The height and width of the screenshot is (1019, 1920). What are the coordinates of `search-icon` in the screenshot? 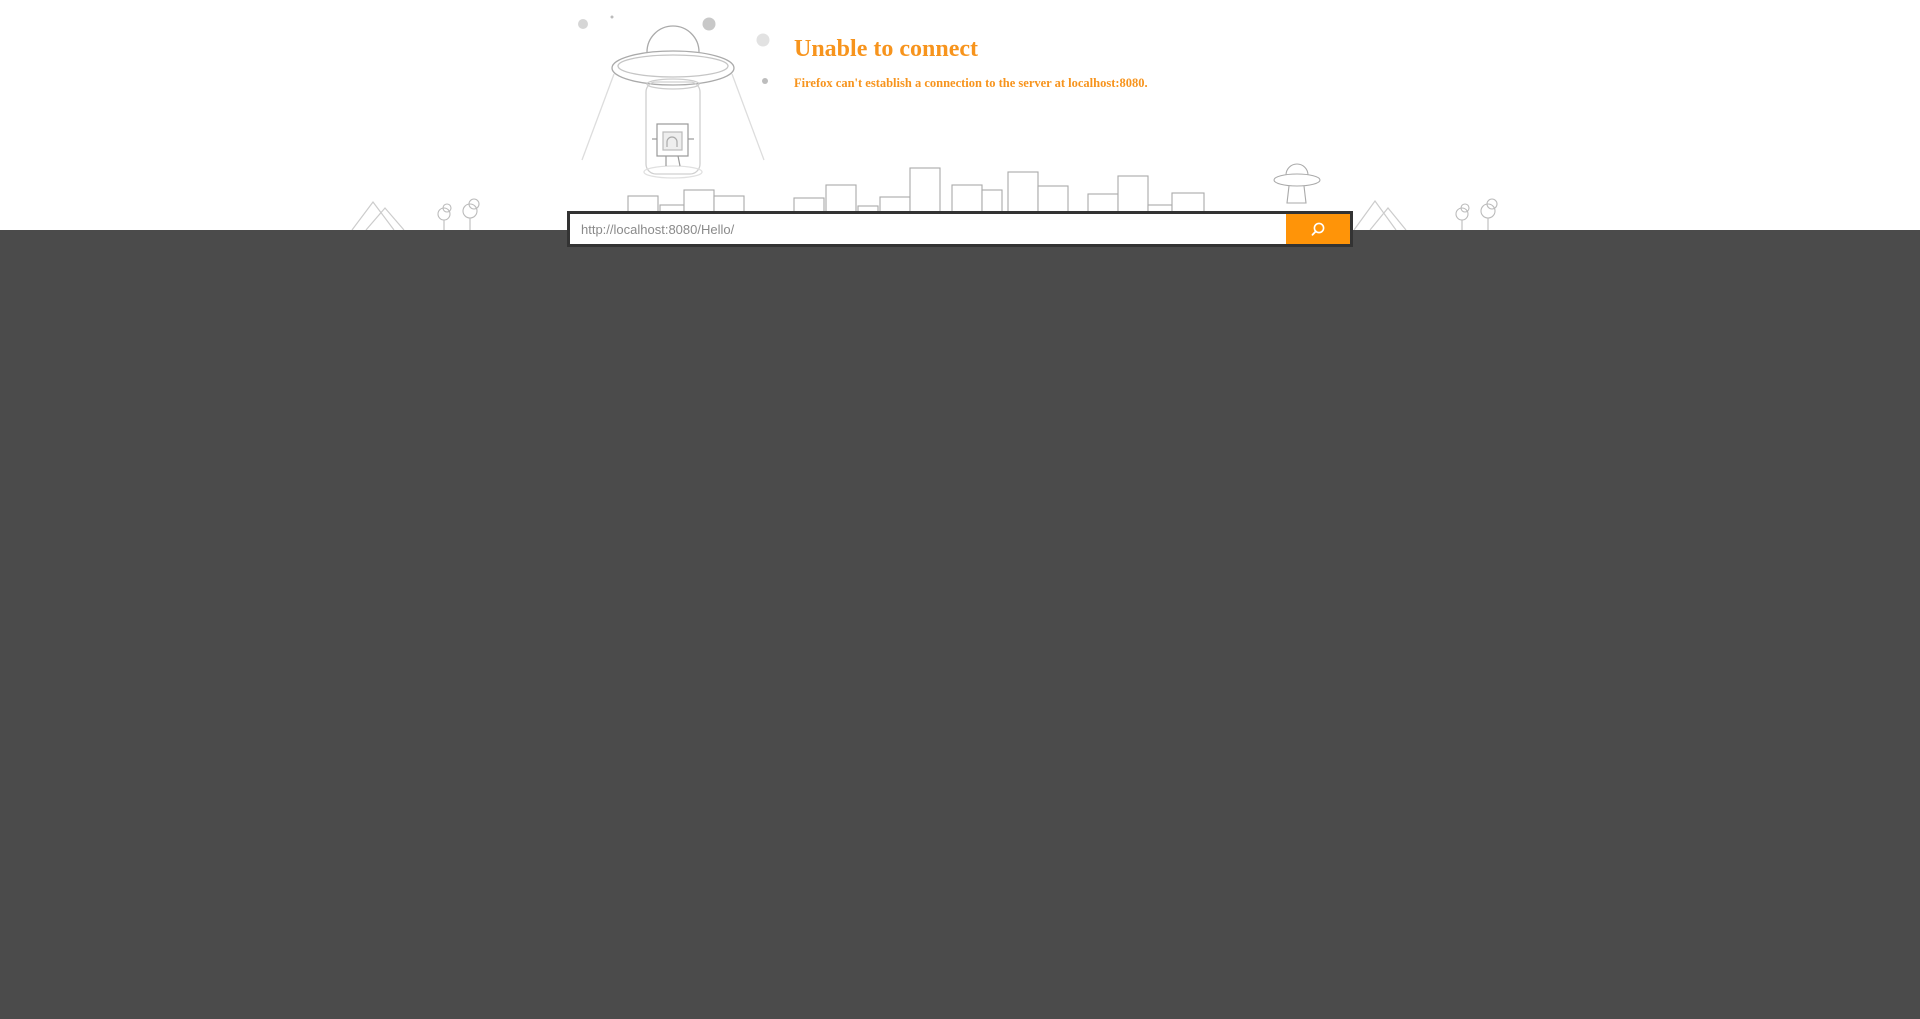 It's located at (1318, 229).